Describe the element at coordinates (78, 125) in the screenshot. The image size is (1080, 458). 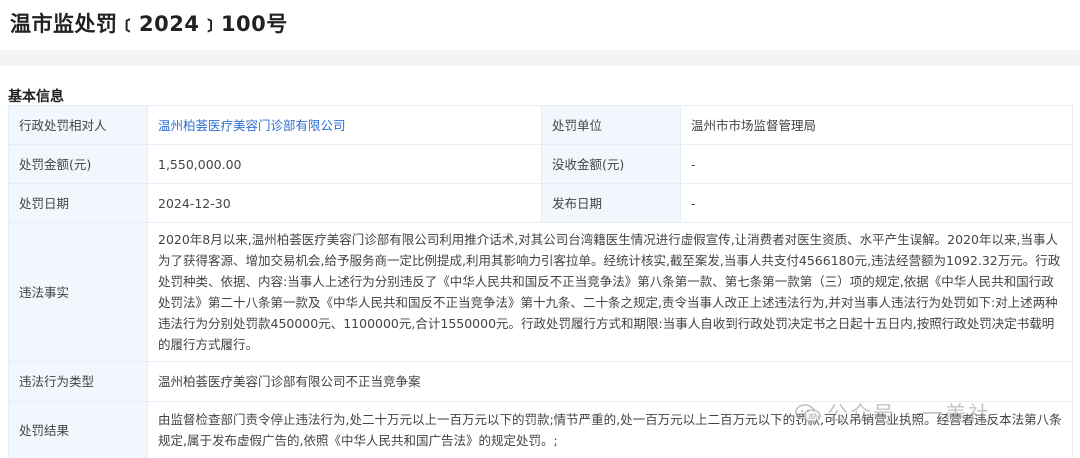
I see `party-label: 行政处罚相对人` at that location.